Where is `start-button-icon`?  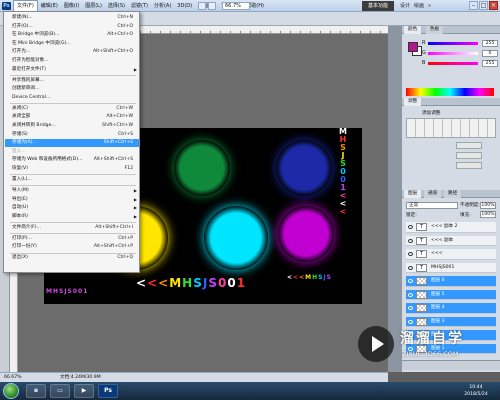
start-button-icon is located at coordinates (11, 391).